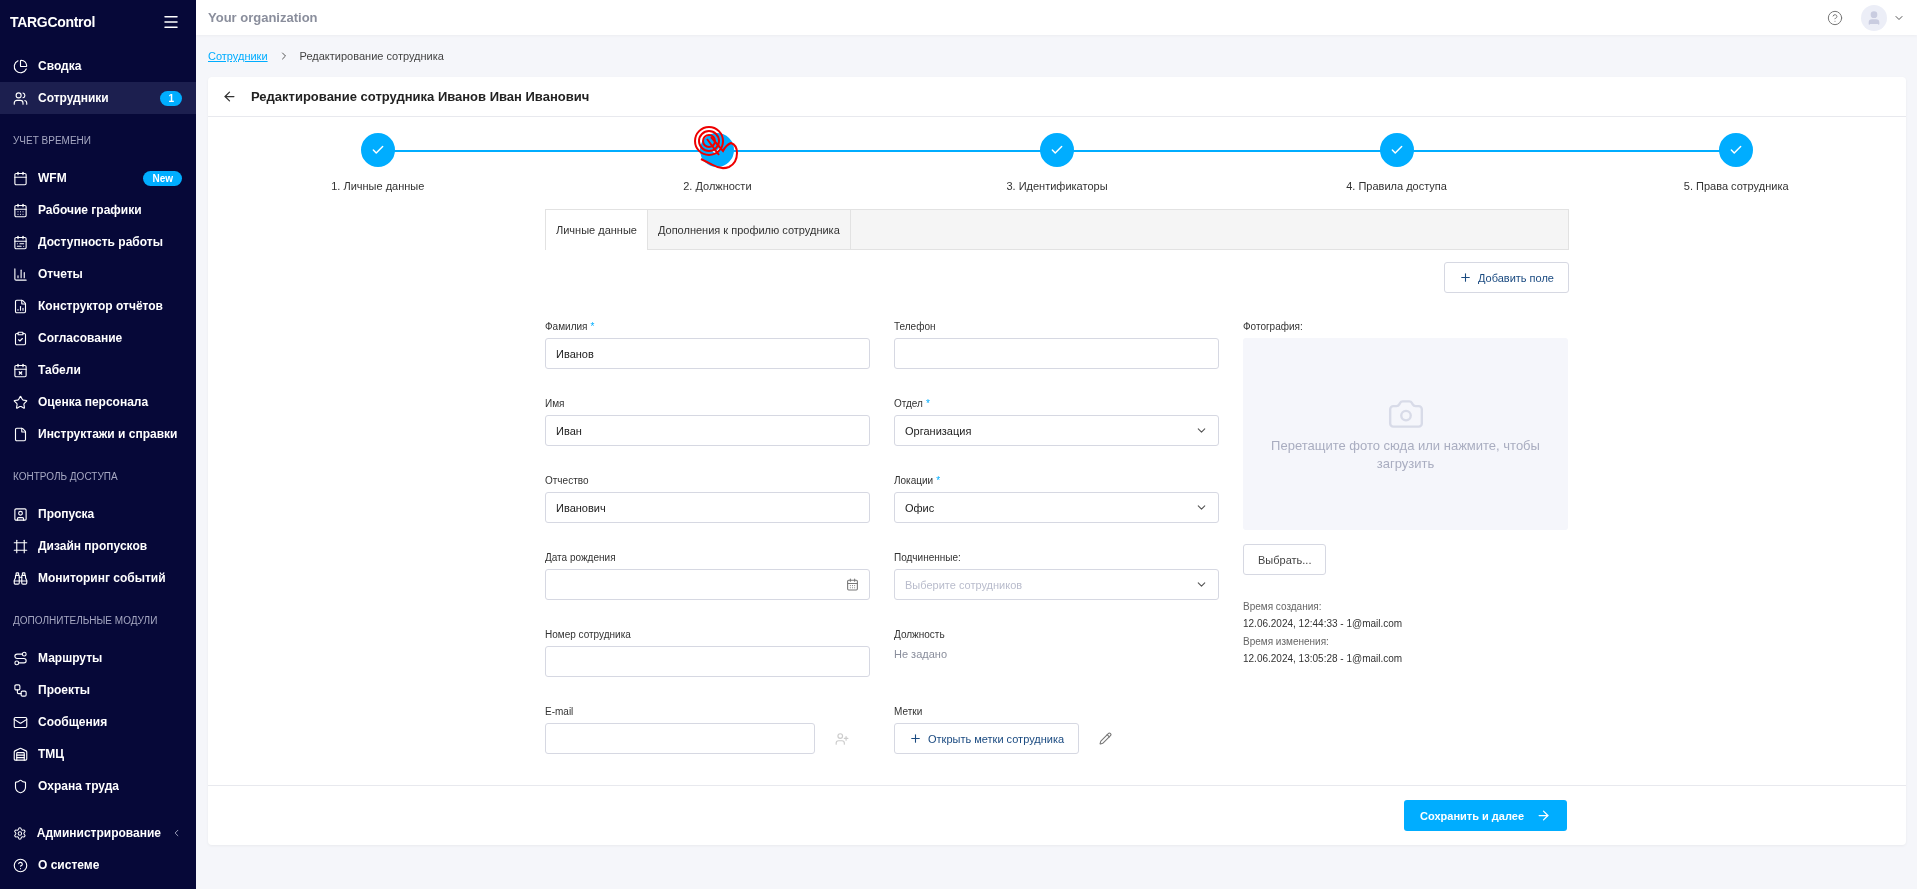 The width and height of the screenshot is (1917, 889). I want to click on organization-name: Your organization, so click(263, 17).